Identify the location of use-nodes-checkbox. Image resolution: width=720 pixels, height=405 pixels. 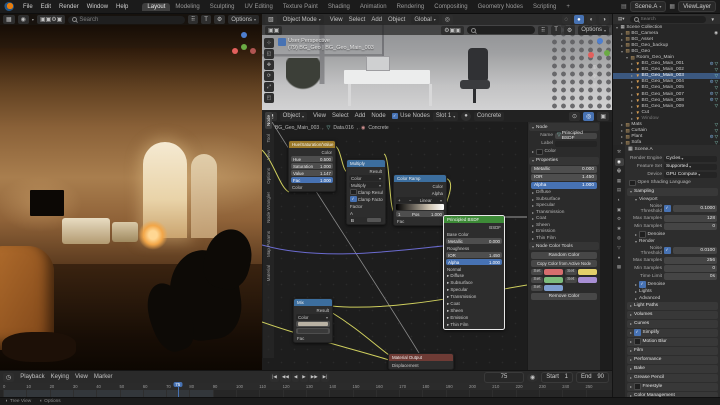
(395, 116).